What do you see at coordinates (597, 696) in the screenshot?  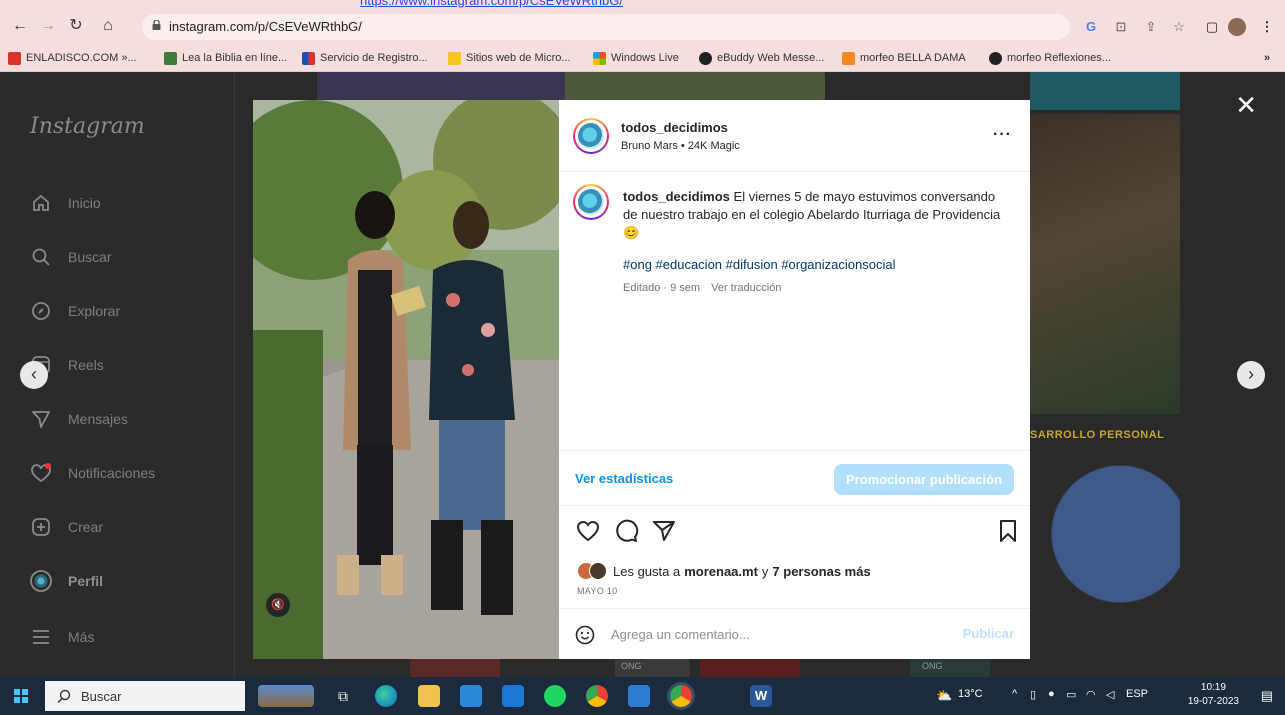 I see `chrome-icon` at bounding box center [597, 696].